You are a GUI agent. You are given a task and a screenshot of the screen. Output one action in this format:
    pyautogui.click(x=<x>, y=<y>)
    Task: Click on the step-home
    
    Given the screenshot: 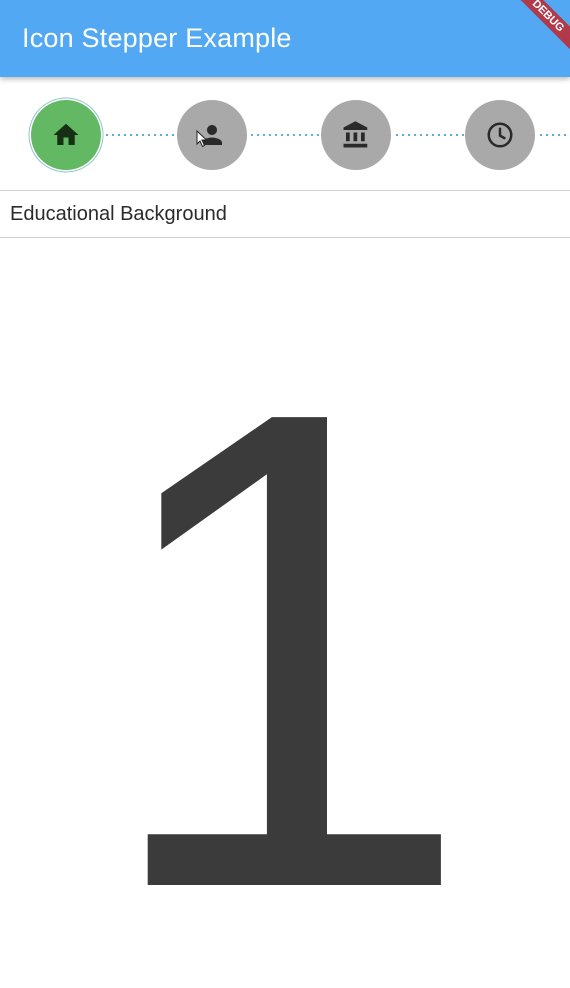 What is the action you would take?
    pyautogui.click(x=66, y=135)
    